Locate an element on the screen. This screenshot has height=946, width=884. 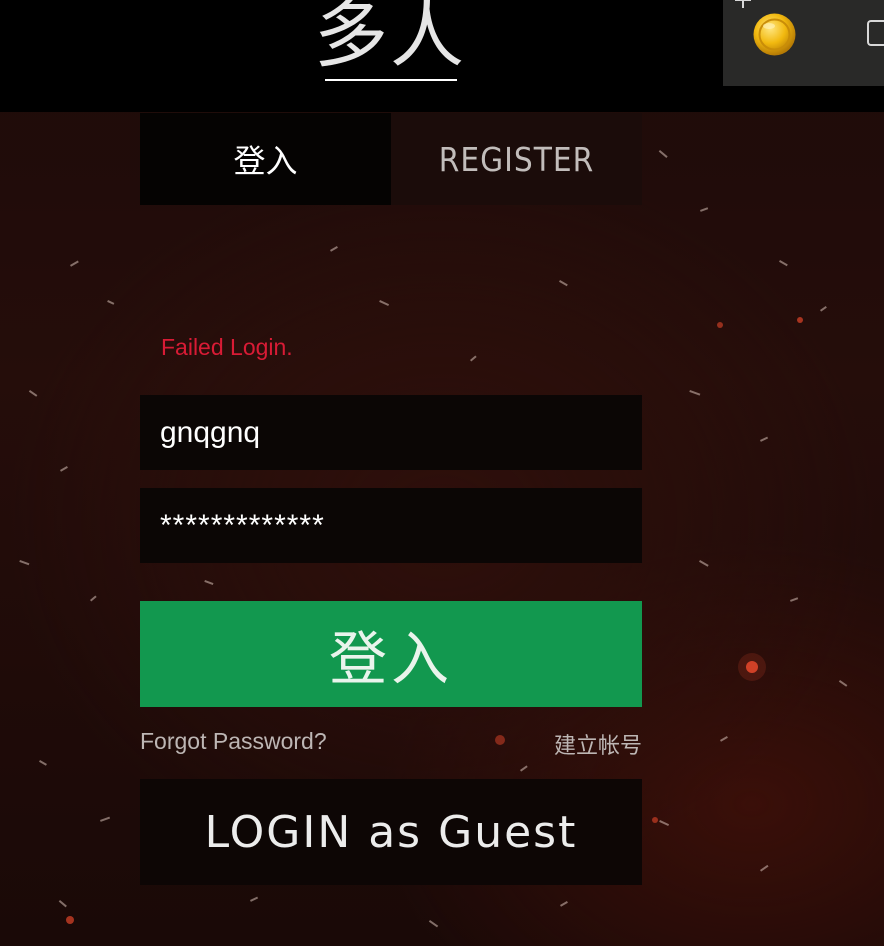
username-field-container is located at coordinates (391, 432).